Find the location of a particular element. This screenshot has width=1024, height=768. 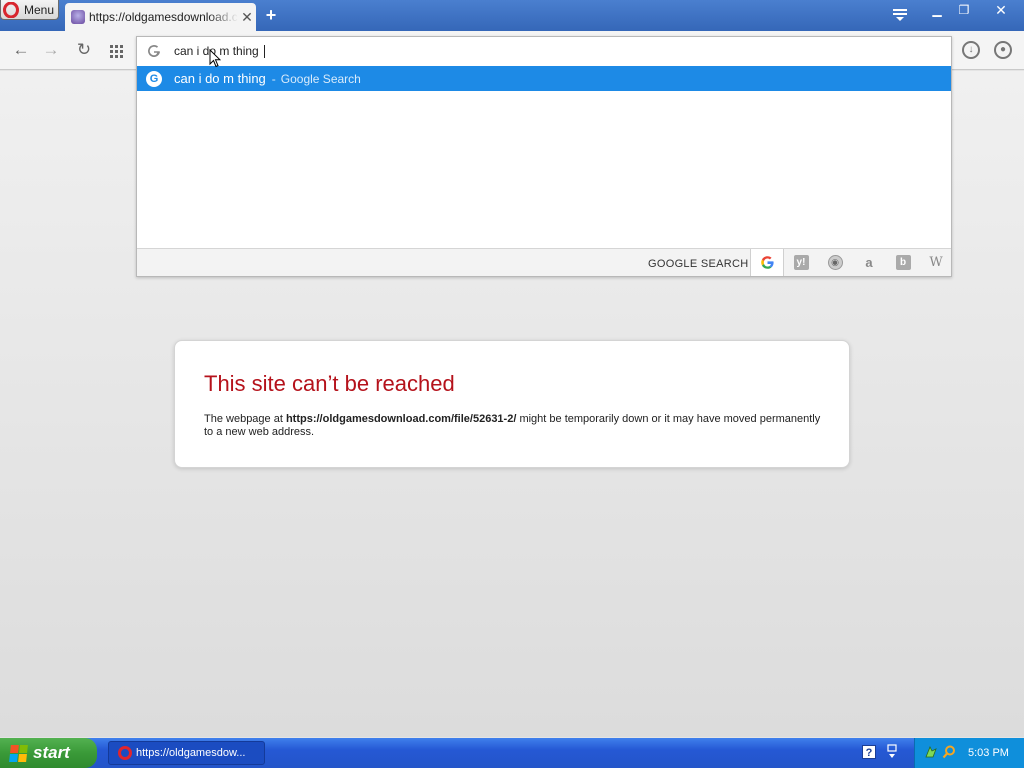

address-bar: can i do m thing is located at coordinates (544, 51).